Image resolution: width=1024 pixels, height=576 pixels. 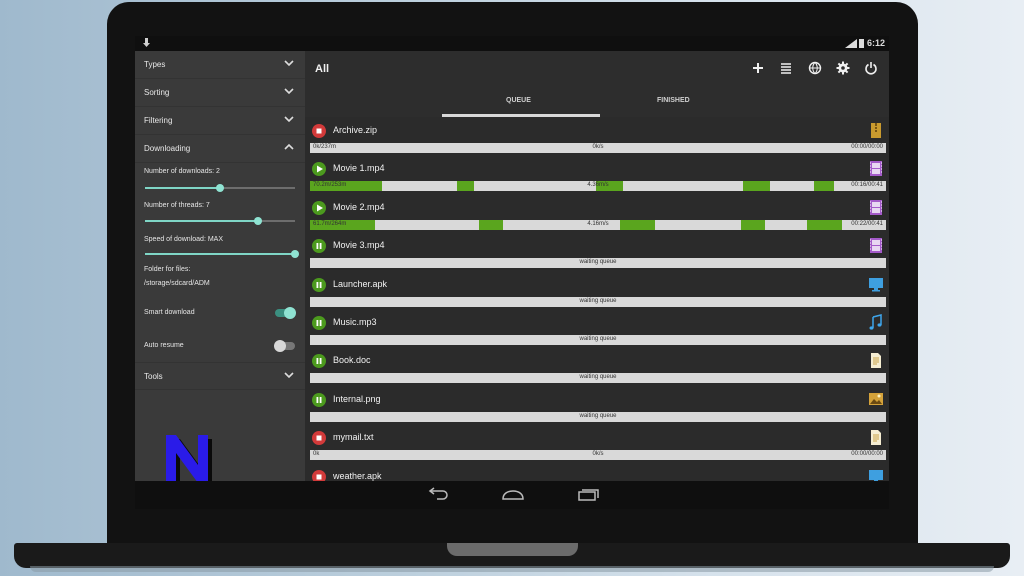 What do you see at coordinates (167, 269) in the screenshot?
I see `folder-label: Folder for files:` at bounding box center [167, 269].